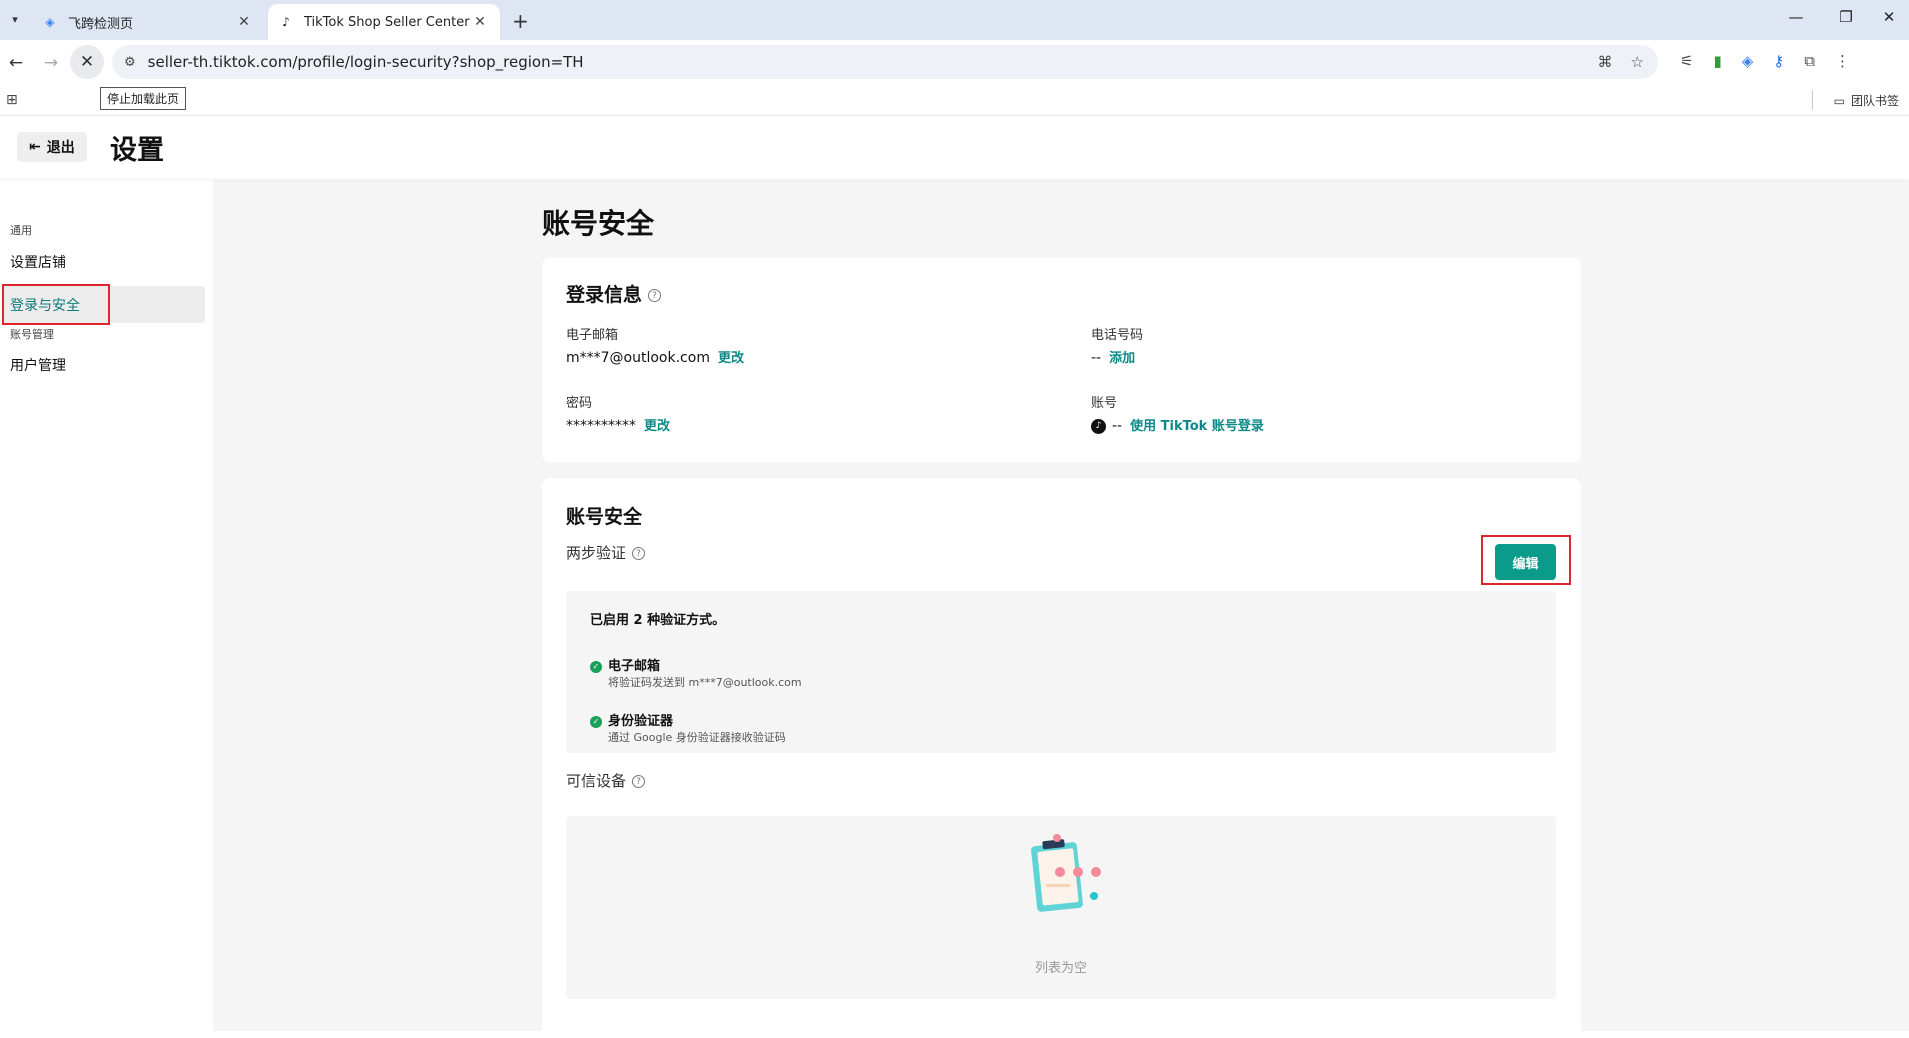  What do you see at coordinates (137, 150) in the screenshot?
I see `page-title: 设置` at bounding box center [137, 150].